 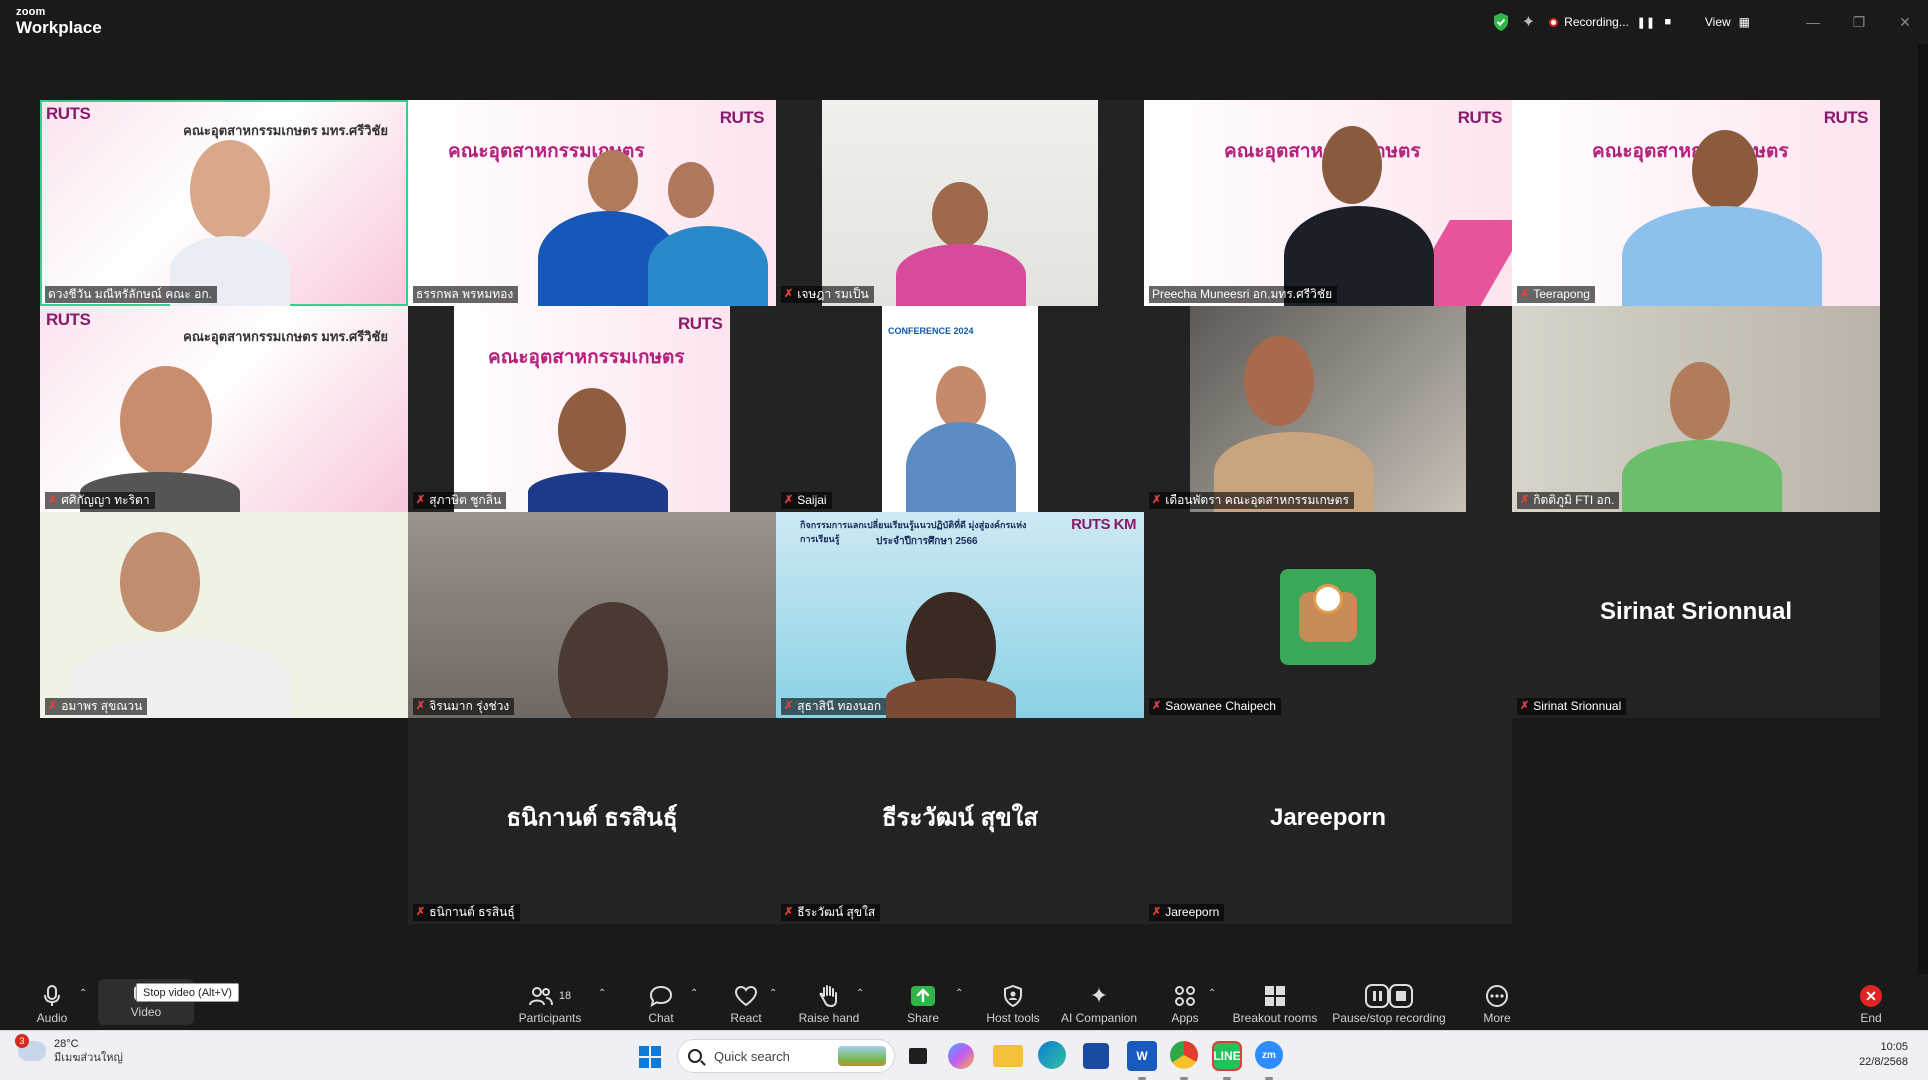 I want to click on faculty-heading: คณะอุตสาหกรรมเกษตร มทร.ศรีวิชัย, so click(x=285, y=336).